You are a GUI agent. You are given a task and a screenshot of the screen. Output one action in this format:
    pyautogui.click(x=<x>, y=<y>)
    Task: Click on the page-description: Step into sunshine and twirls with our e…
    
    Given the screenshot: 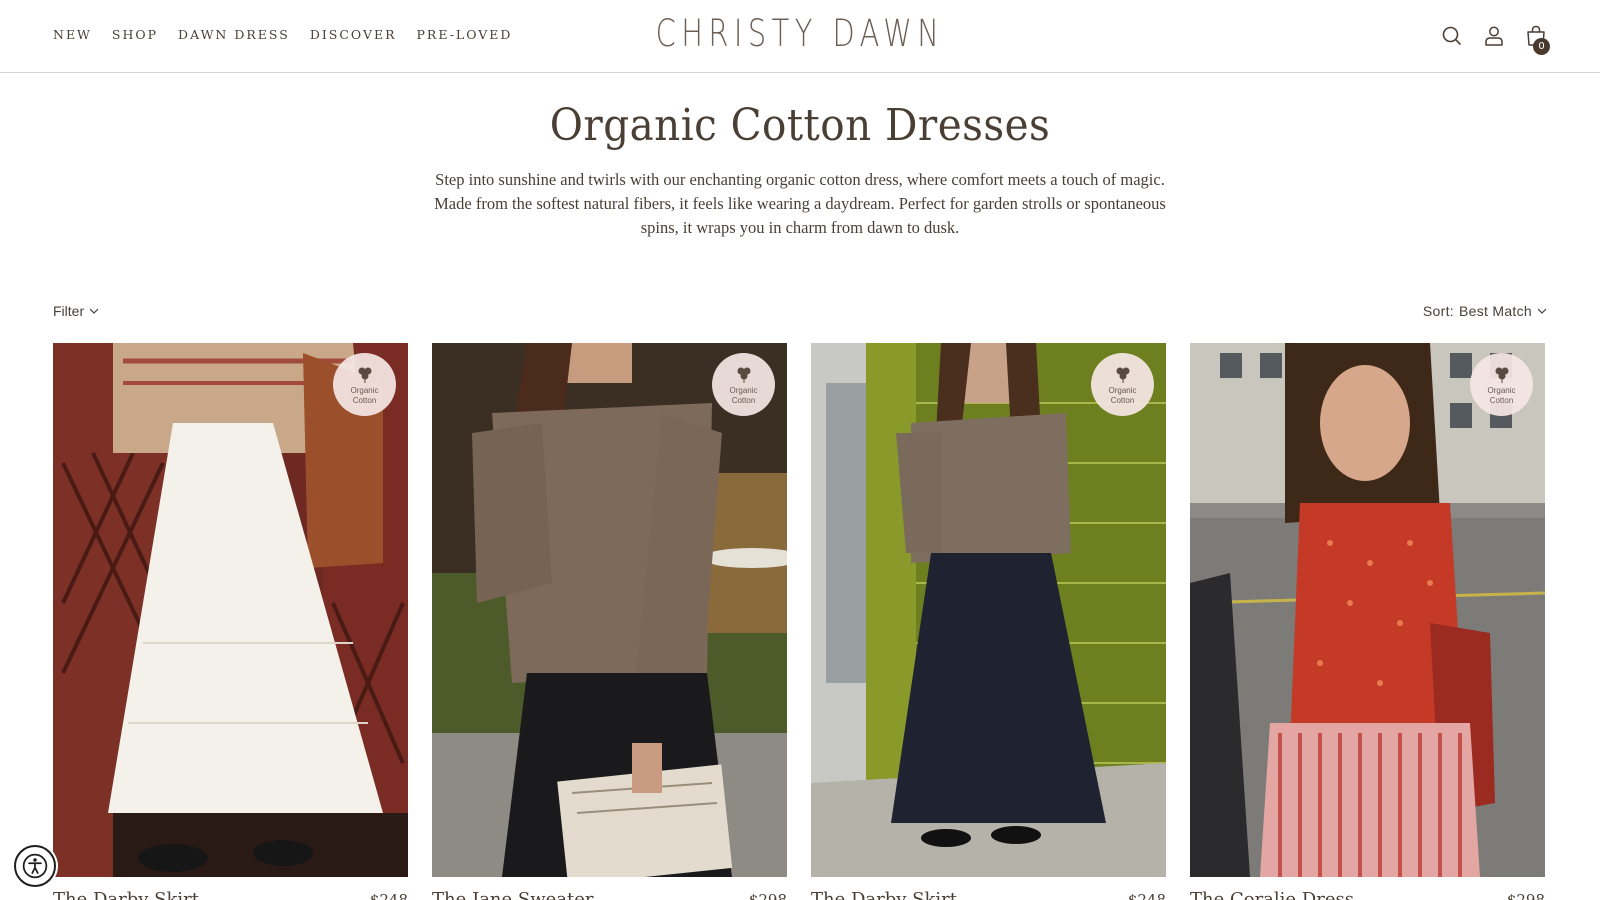 What is the action you would take?
    pyautogui.click(x=800, y=204)
    